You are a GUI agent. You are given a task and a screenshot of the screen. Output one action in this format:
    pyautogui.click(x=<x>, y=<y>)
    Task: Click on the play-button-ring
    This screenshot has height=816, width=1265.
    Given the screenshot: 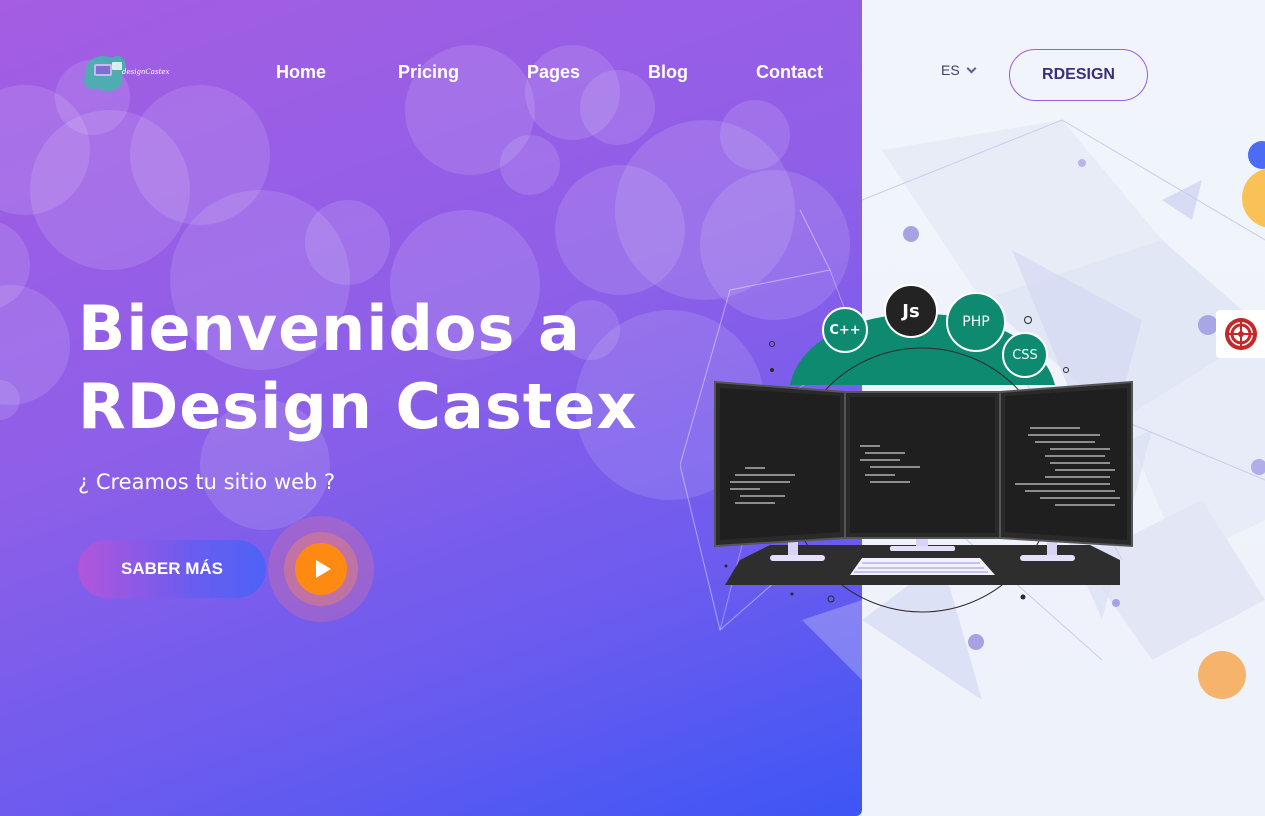 What is the action you would take?
    pyautogui.click(x=321, y=569)
    